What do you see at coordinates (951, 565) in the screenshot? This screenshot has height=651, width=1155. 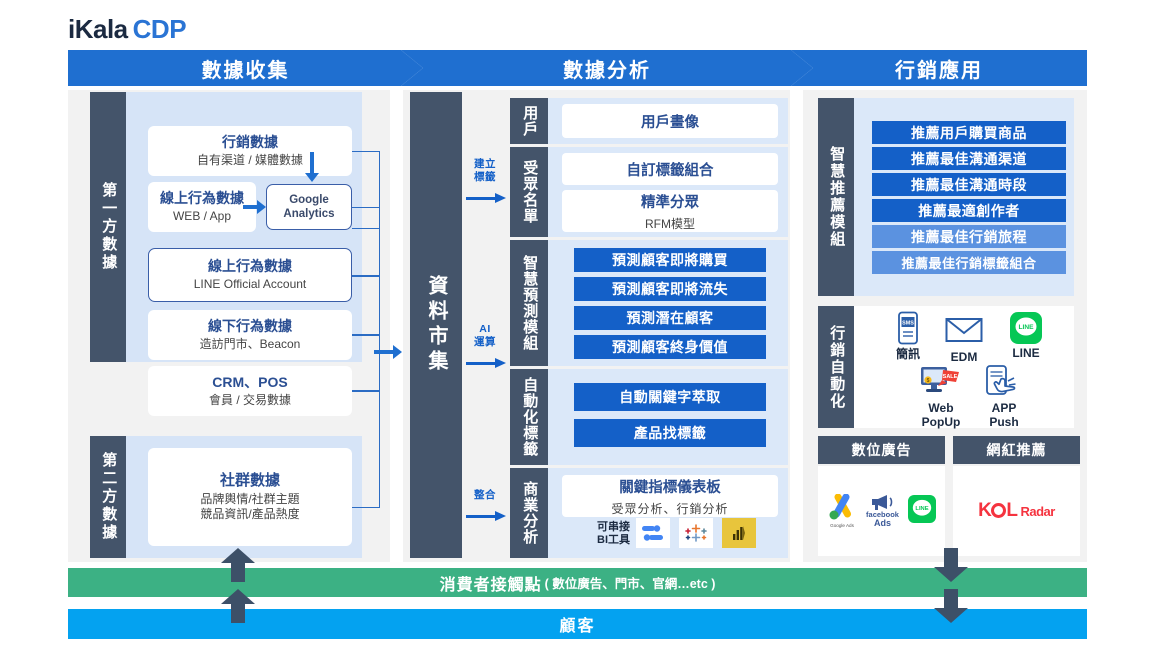 I see `arrow-touchpoint-down` at bounding box center [951, 565].